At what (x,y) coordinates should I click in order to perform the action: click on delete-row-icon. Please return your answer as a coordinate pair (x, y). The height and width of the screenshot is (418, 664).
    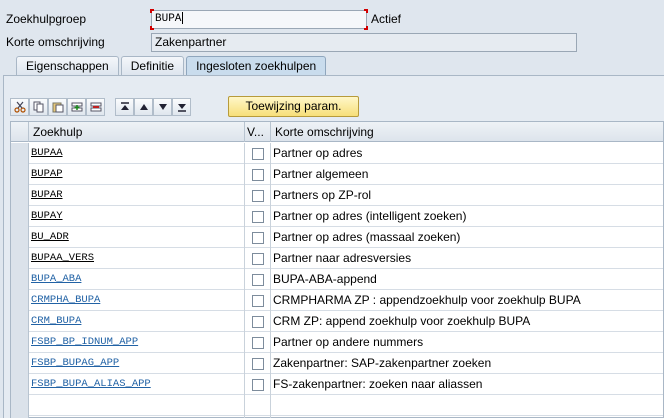
    Looking at the image, I should click on (95, 107).